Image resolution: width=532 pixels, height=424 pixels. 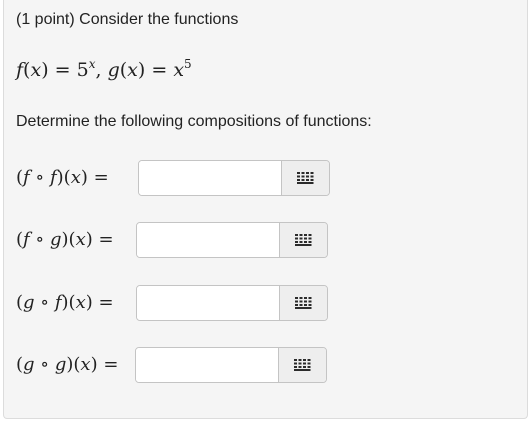 What do you see at coordinates (104, 69) in the screenshot?
I see `function-definitions: f(x) = 5x, g(x) = x5` at bounding box center [104, 69].